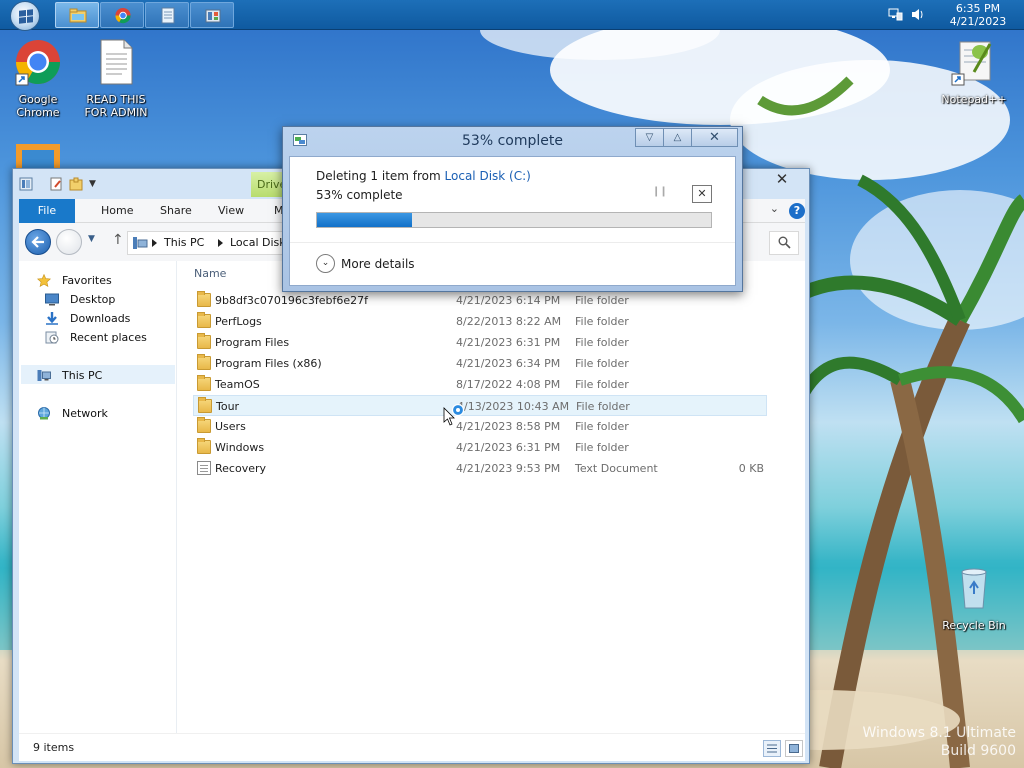  I want to click on file-name: Users, so click(230, 426).